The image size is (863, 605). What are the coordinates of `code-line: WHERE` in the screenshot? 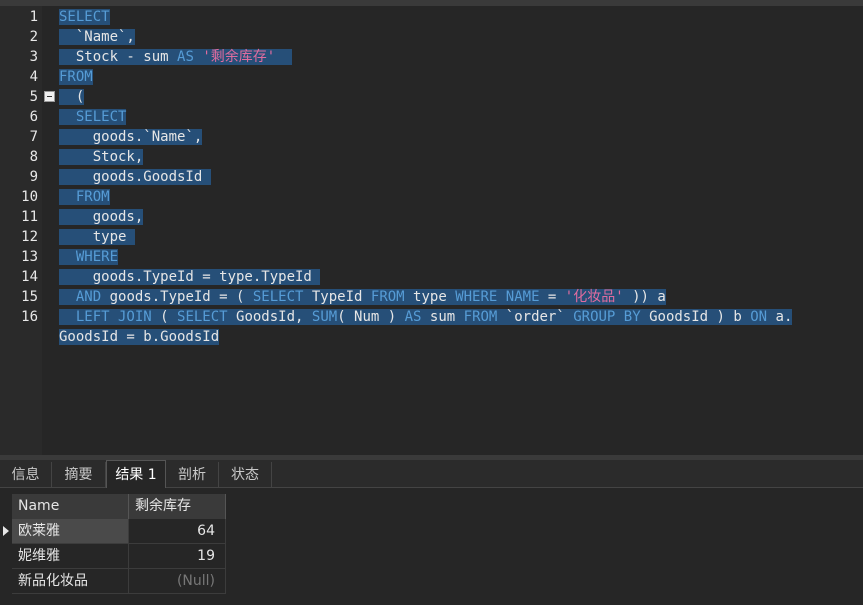 It's located at (89, 257).